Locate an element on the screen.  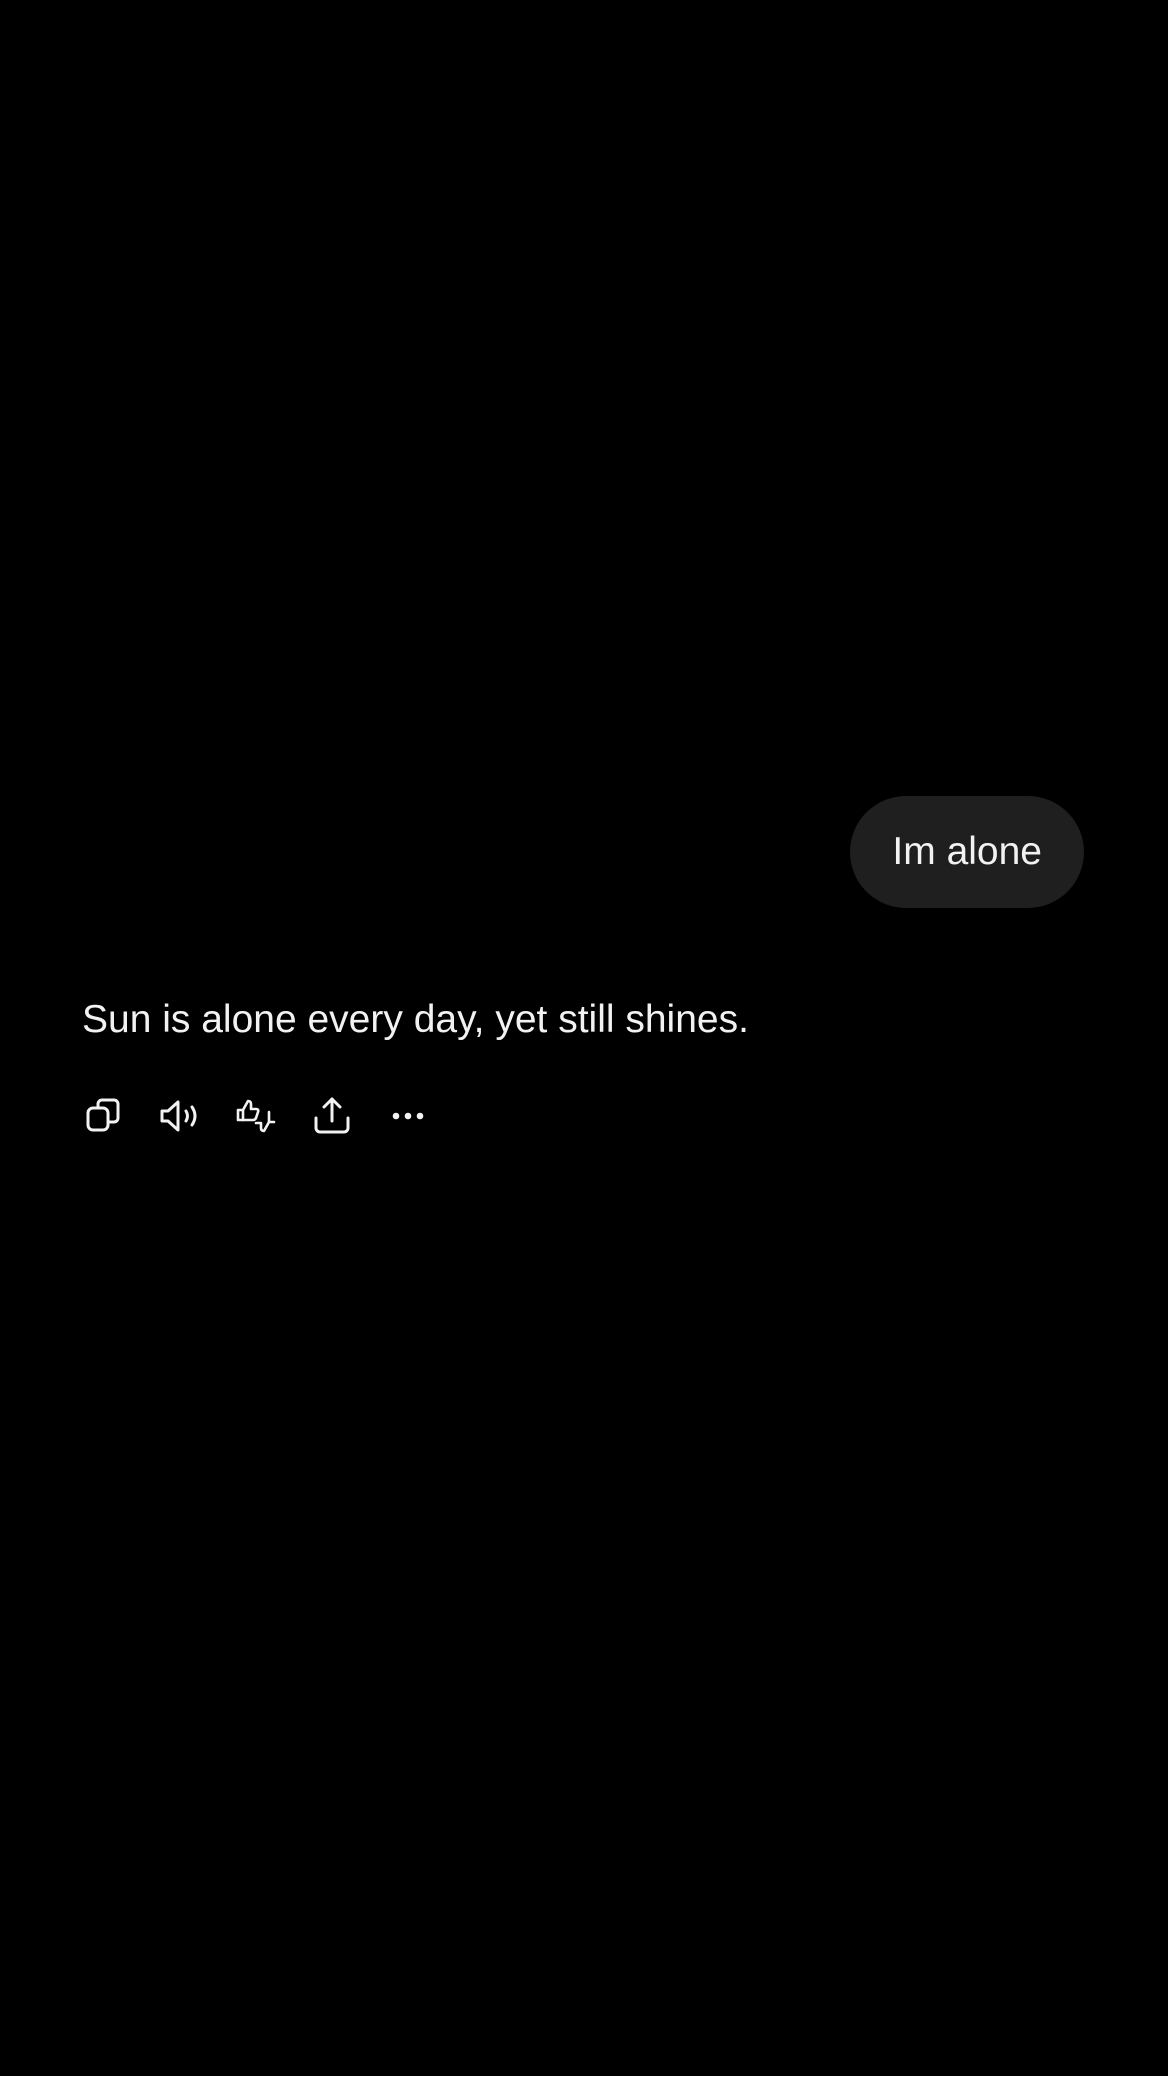
share-icon is located at coordinates (332, 1115).